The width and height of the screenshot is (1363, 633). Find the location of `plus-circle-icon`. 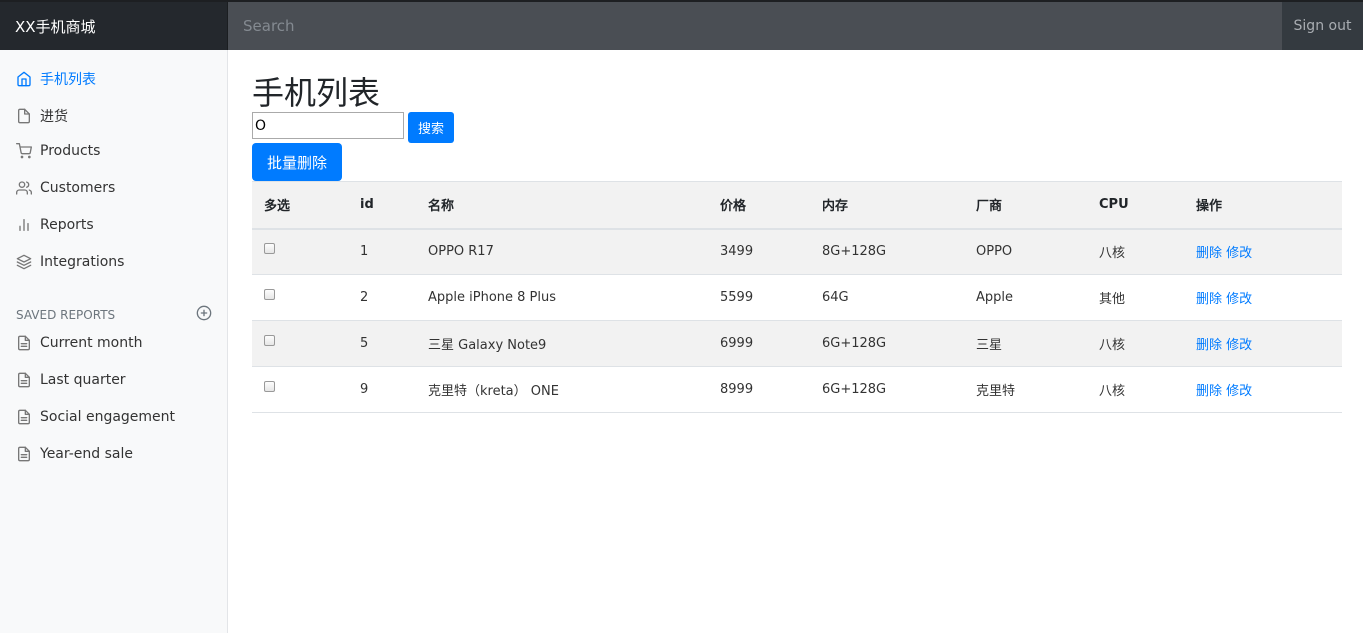

plus-circle-icon is located at coordinates (204, 314).